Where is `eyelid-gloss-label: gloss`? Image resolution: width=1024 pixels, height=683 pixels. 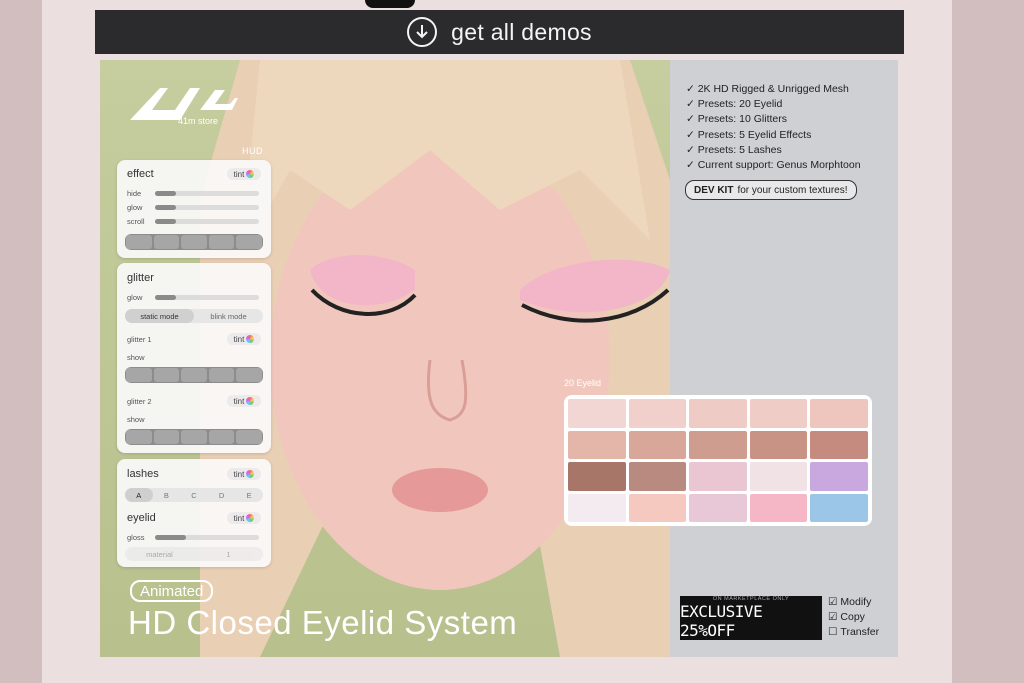 eyelid-gloss-label: gloss is located at coordinates (136, 537).